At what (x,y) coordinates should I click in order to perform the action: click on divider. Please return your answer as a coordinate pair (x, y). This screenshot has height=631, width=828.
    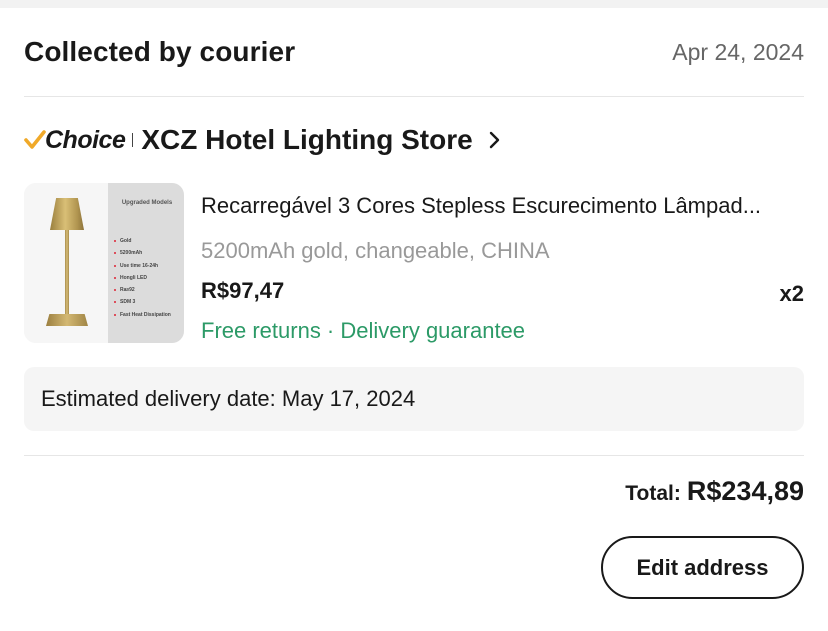
    Looking at the image, I should click on (414, 455).